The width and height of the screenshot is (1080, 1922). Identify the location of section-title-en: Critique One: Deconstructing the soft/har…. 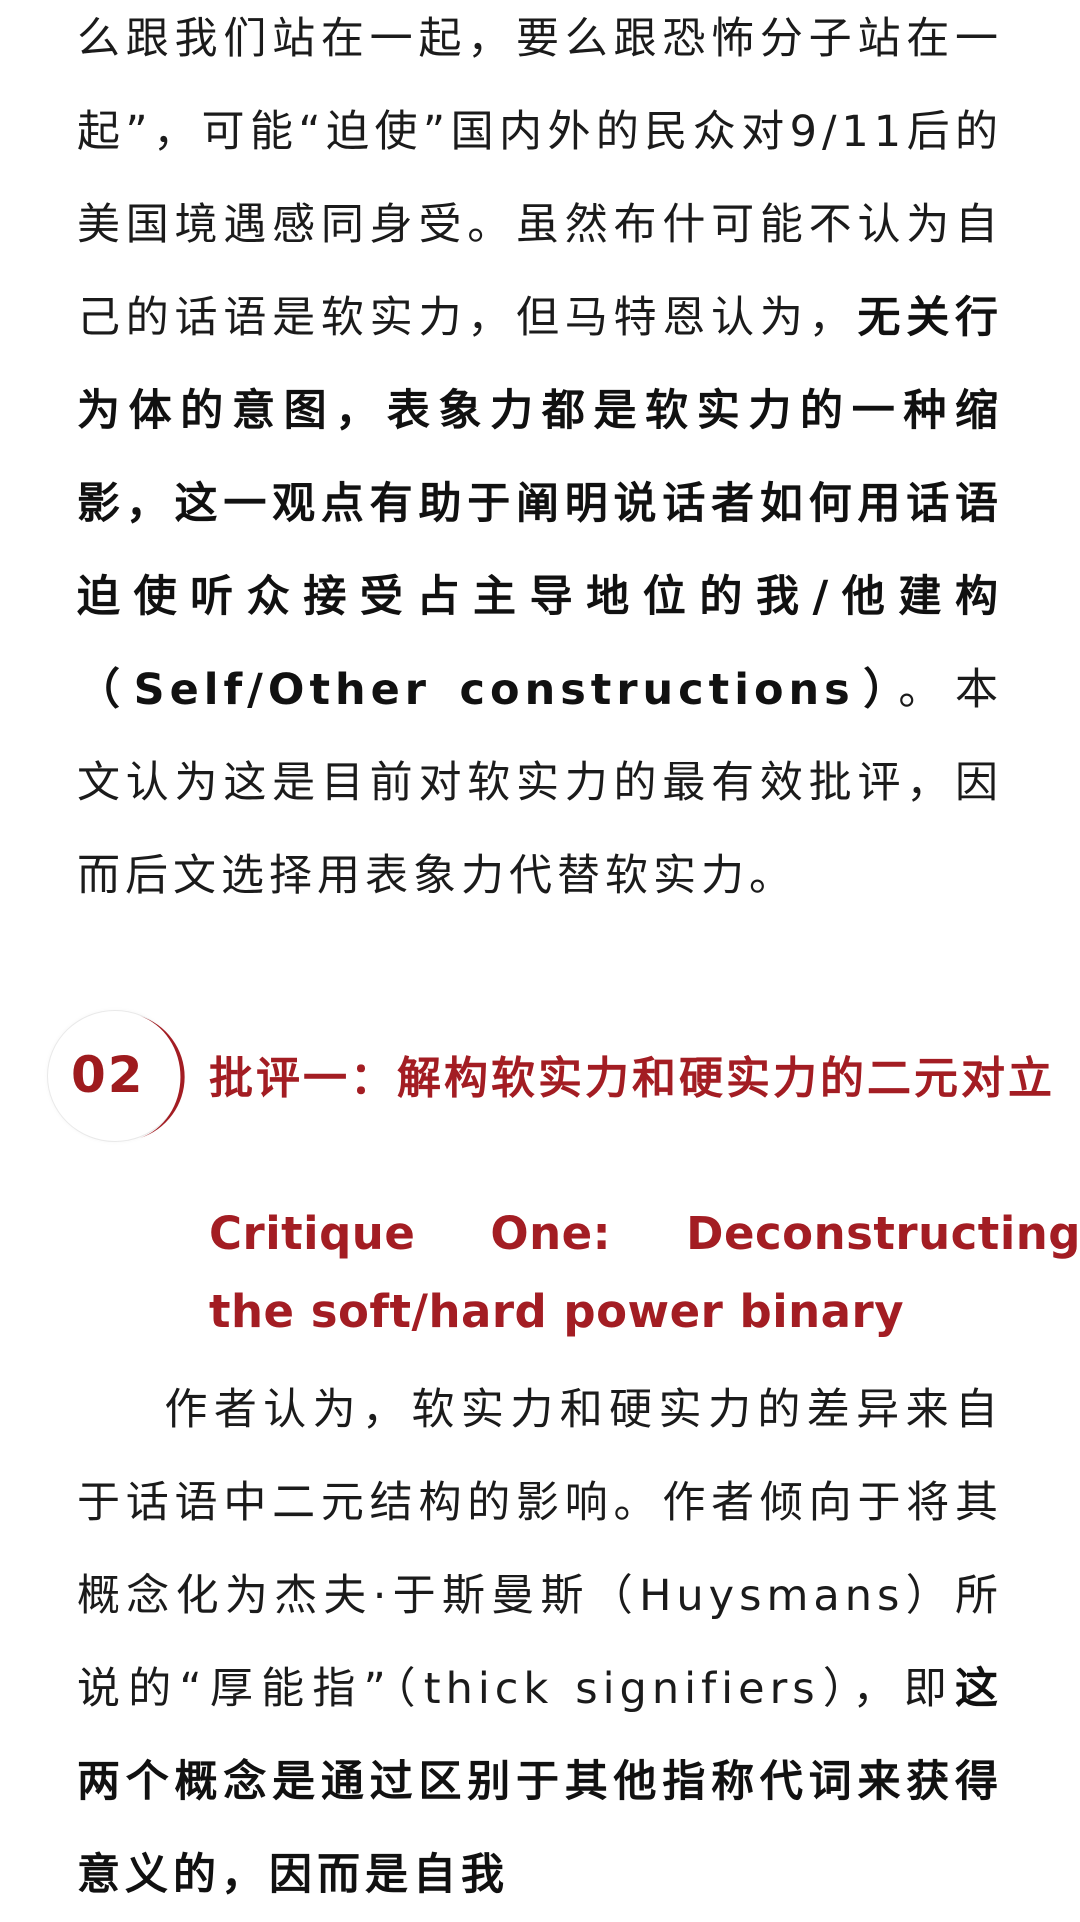
(644, 1273).